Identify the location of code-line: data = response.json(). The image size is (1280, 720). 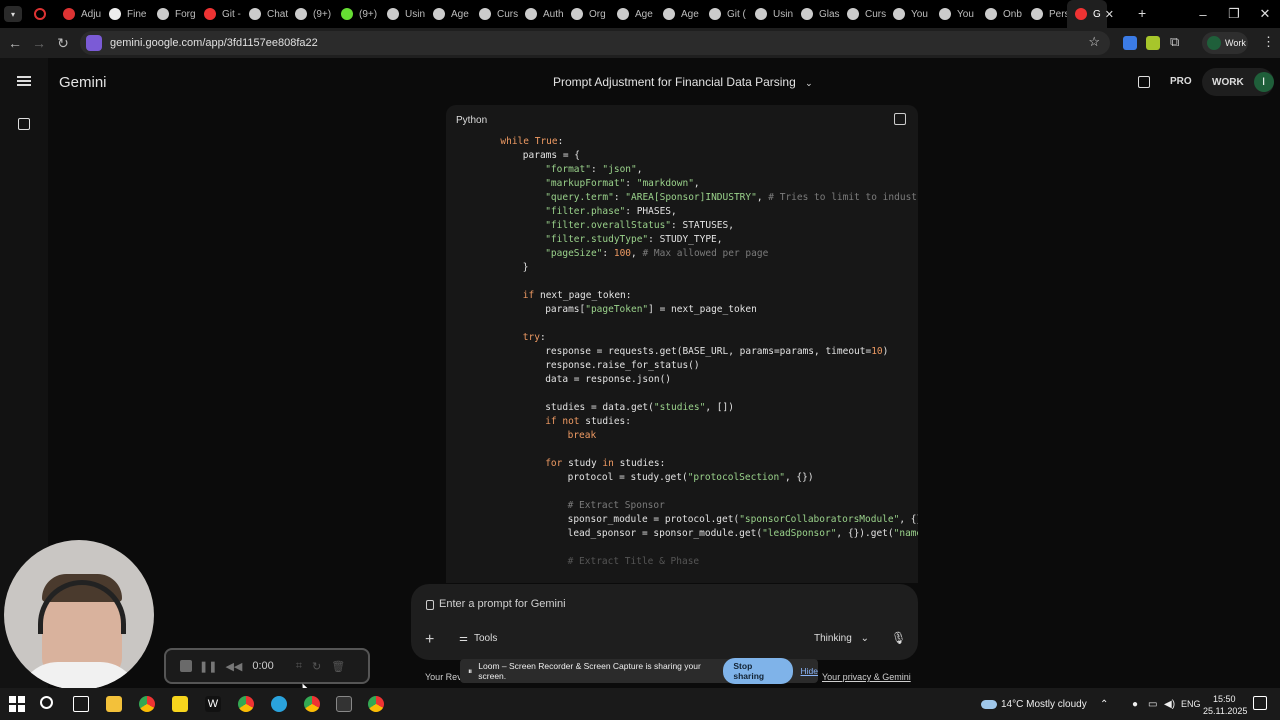
(608, 379).